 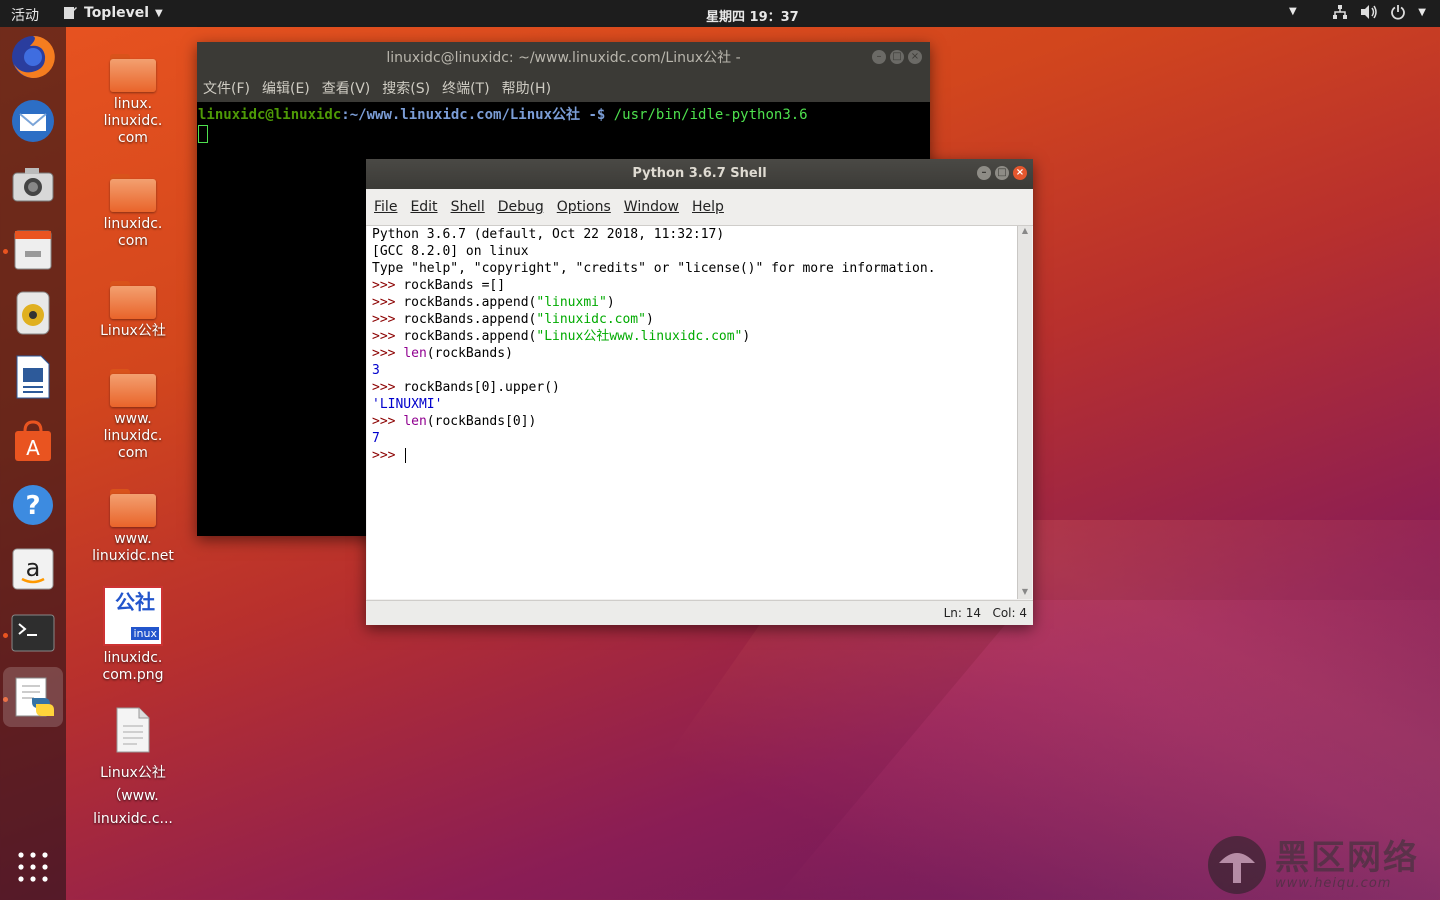 What do you see at coordinates (406, 455) in the screenshot?
I see `text-cursor` at bounding box center [406, 455].